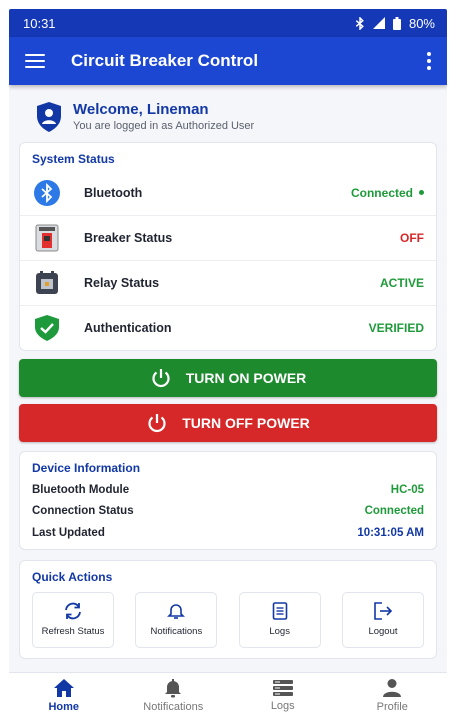  What do you see at coordinates (394, 511) in the screenshot?
I see `device-info-value: Connected` at bounding box center [394, 511].